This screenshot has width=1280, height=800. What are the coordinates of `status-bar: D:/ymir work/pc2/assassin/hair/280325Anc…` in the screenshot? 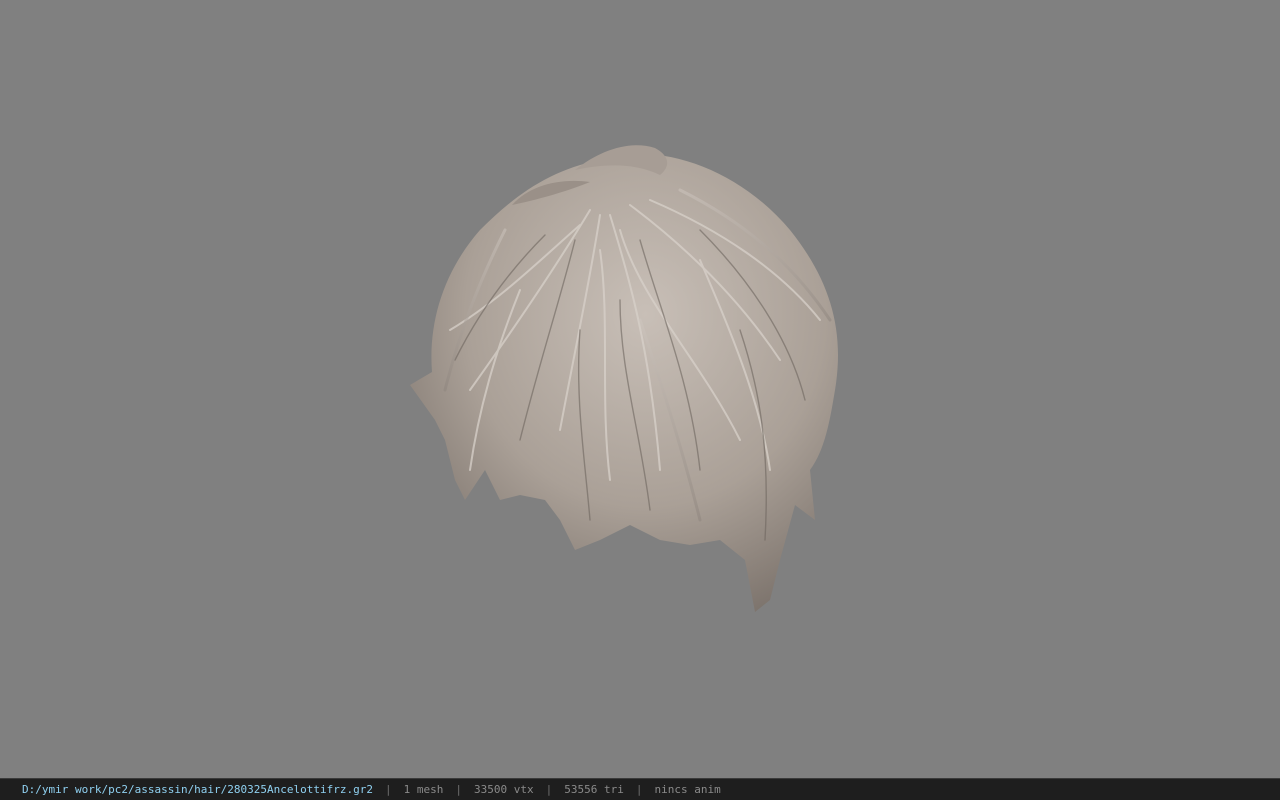 It's located at (640, 789).